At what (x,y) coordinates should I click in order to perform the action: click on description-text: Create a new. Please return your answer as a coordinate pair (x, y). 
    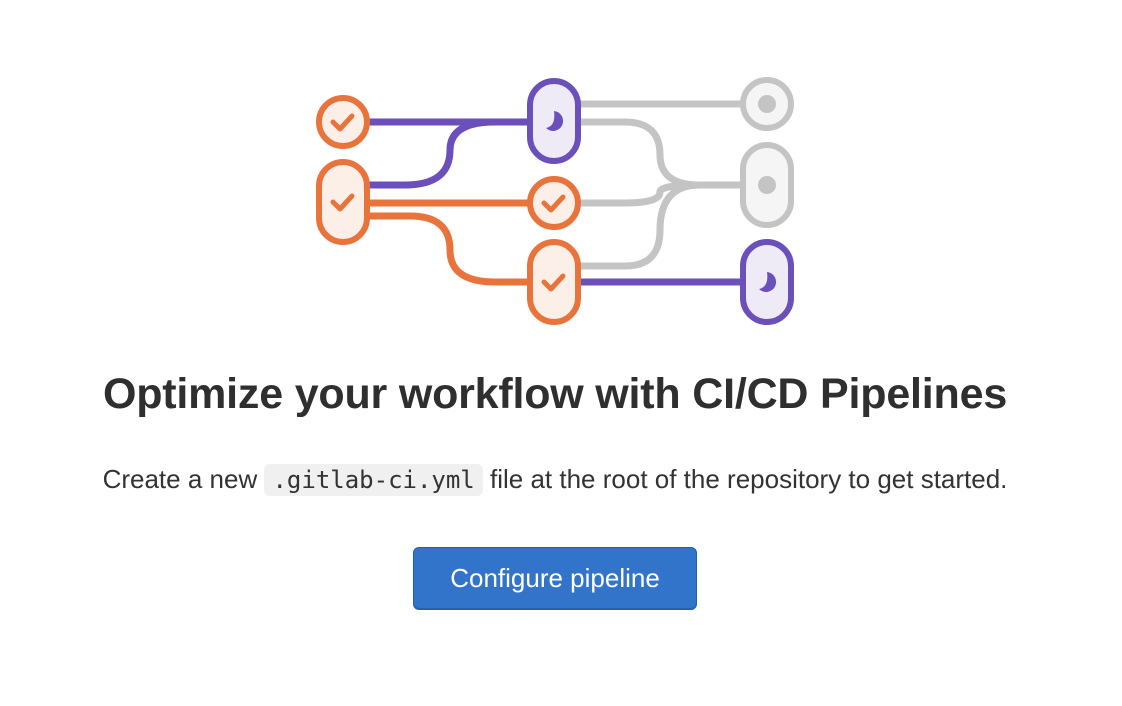
    Looking at the image, I should click on (180, 479).